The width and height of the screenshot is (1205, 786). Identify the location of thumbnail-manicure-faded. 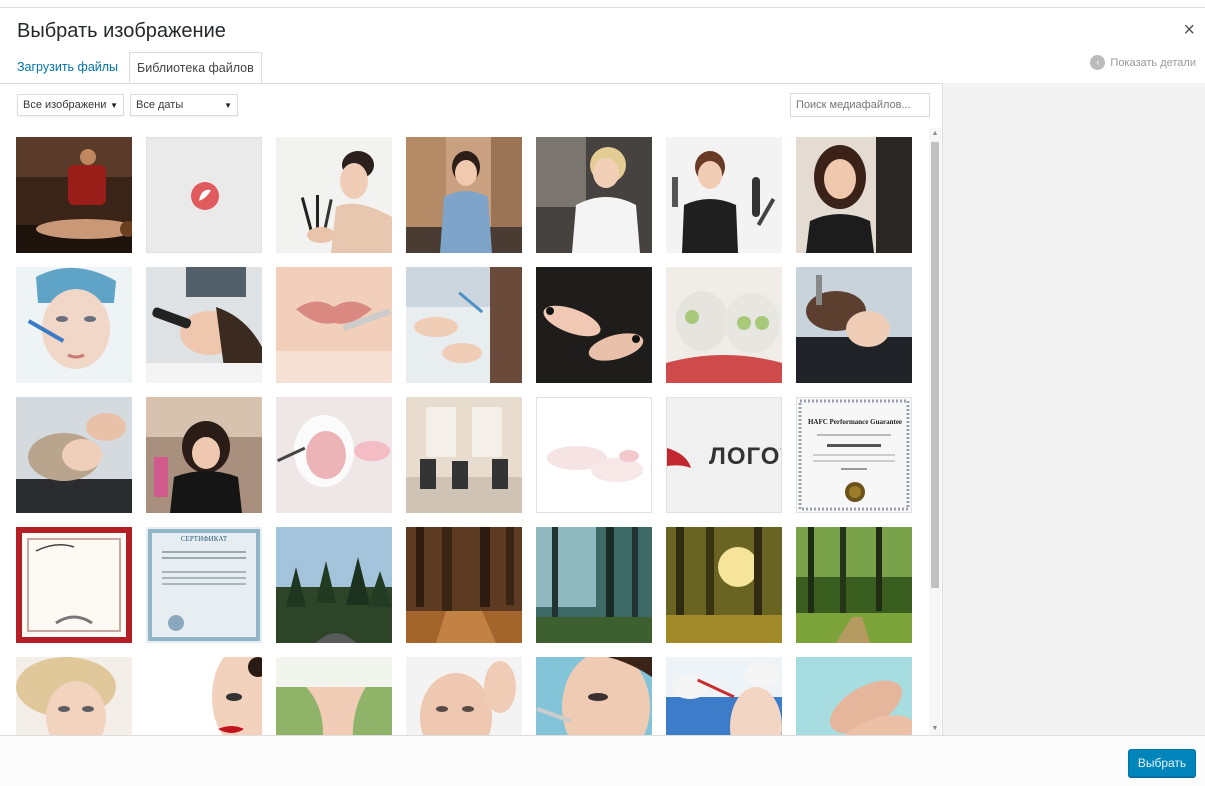
(594, 455).